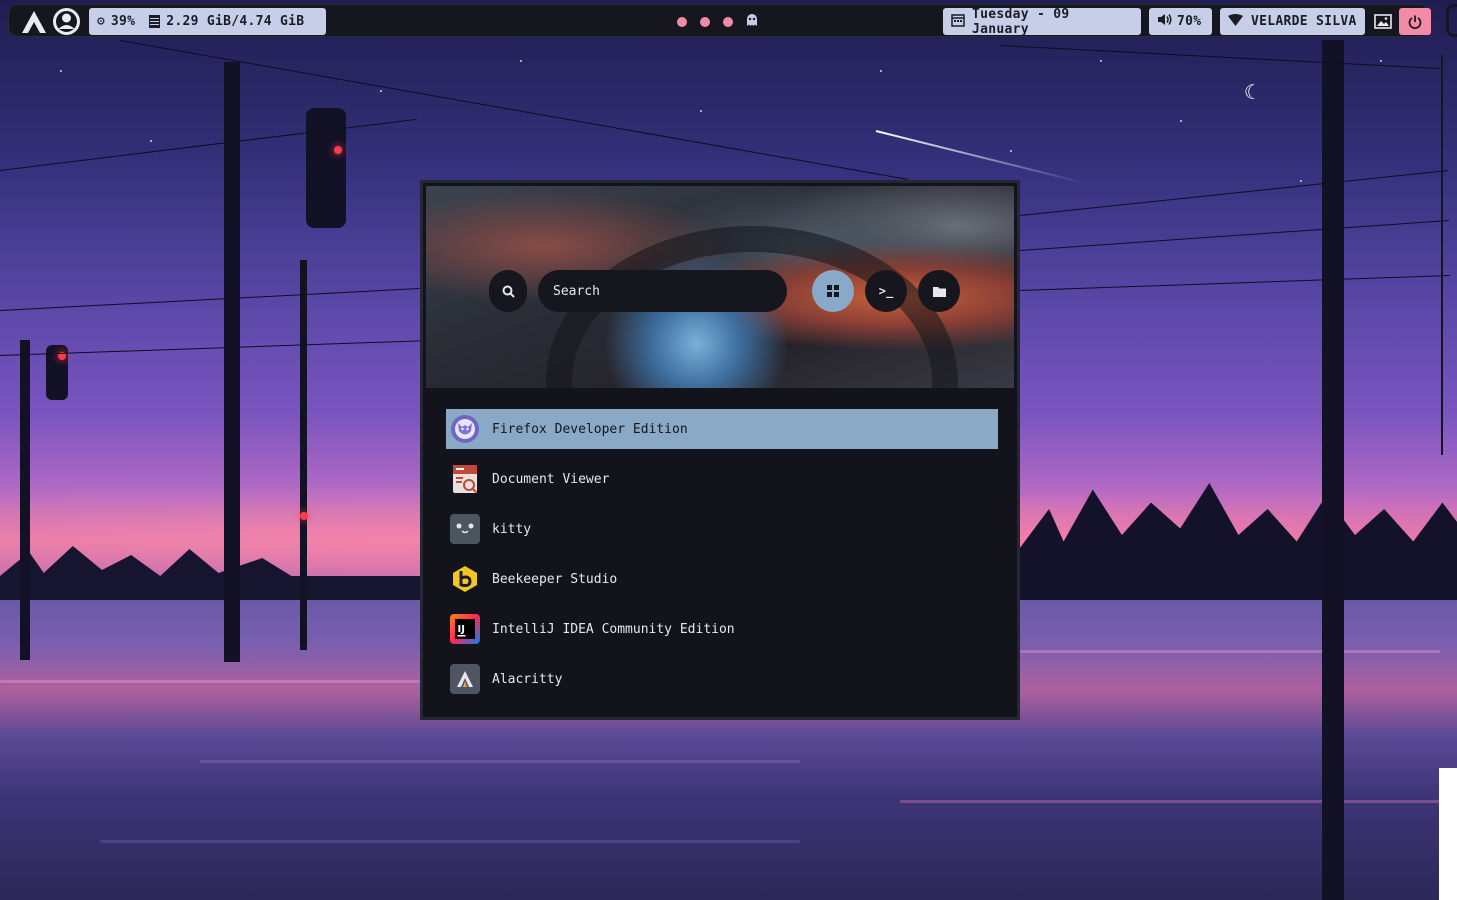 This screenshot has width=1457, height=900. What do you see at coordinates (101, 21) in the screenshot?
I see `cpu-icon: ⚙` at bounding box center [101, 21].